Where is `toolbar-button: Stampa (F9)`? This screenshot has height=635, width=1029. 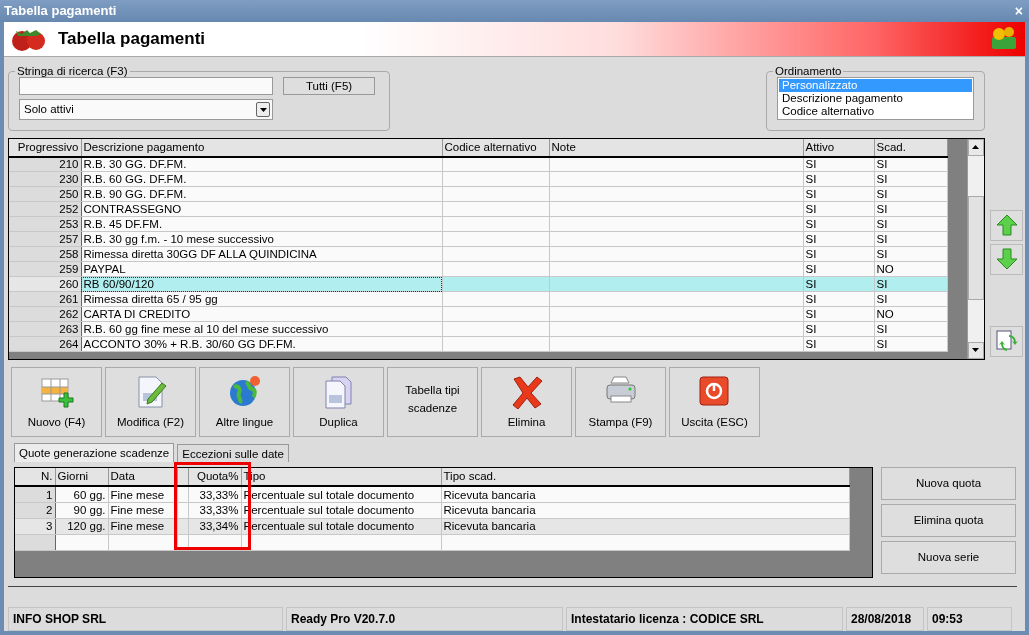 toolbar-button: Stampa (F9) is located at coordinates (620, 401).